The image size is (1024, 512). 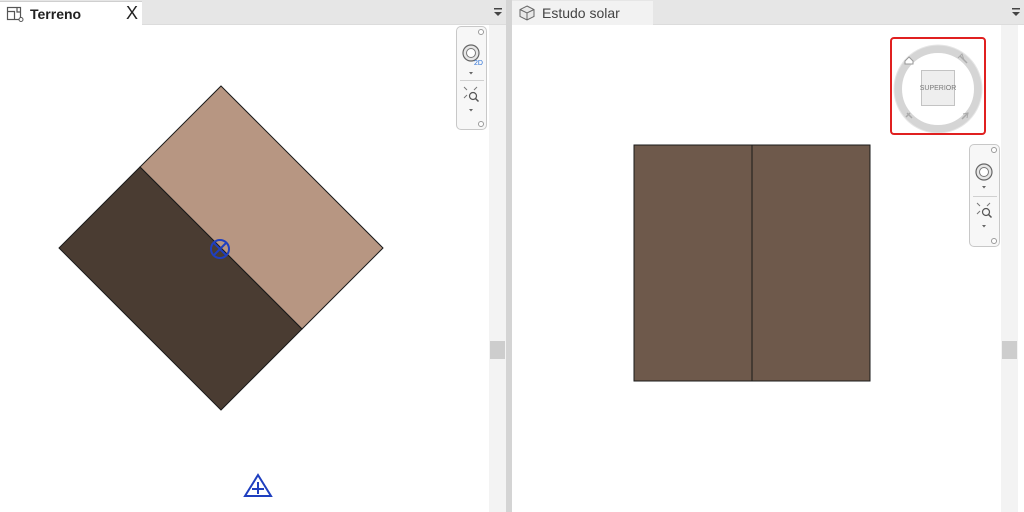 What do you see at coordinates (471, 100) in the screenshot?
I see `zoom-region-icon` at bounding box center [471, 100].